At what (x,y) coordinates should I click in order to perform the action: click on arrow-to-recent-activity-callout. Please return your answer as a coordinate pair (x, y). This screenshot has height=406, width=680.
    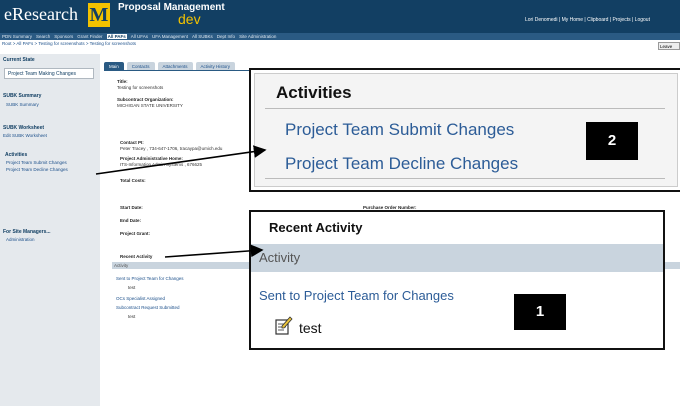
    Looking at the image, I should click on (214, 251).